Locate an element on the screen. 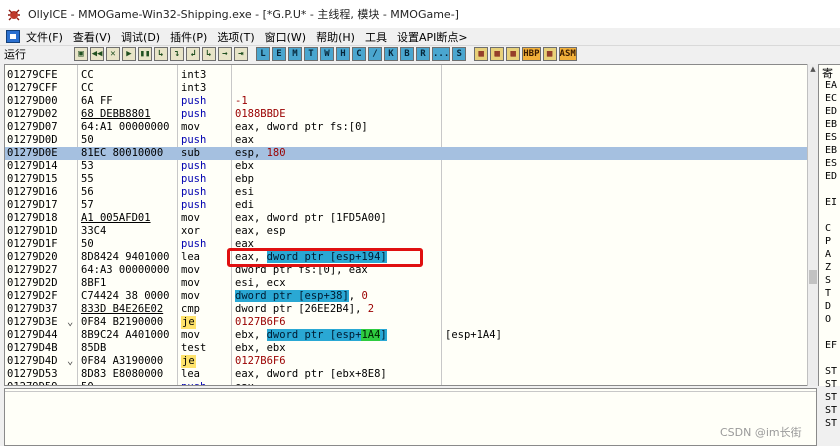 This screenshot has height=446, width=840. disasm-row: 01279D00 6A FF push -1 is located at coordinates (410, 101).